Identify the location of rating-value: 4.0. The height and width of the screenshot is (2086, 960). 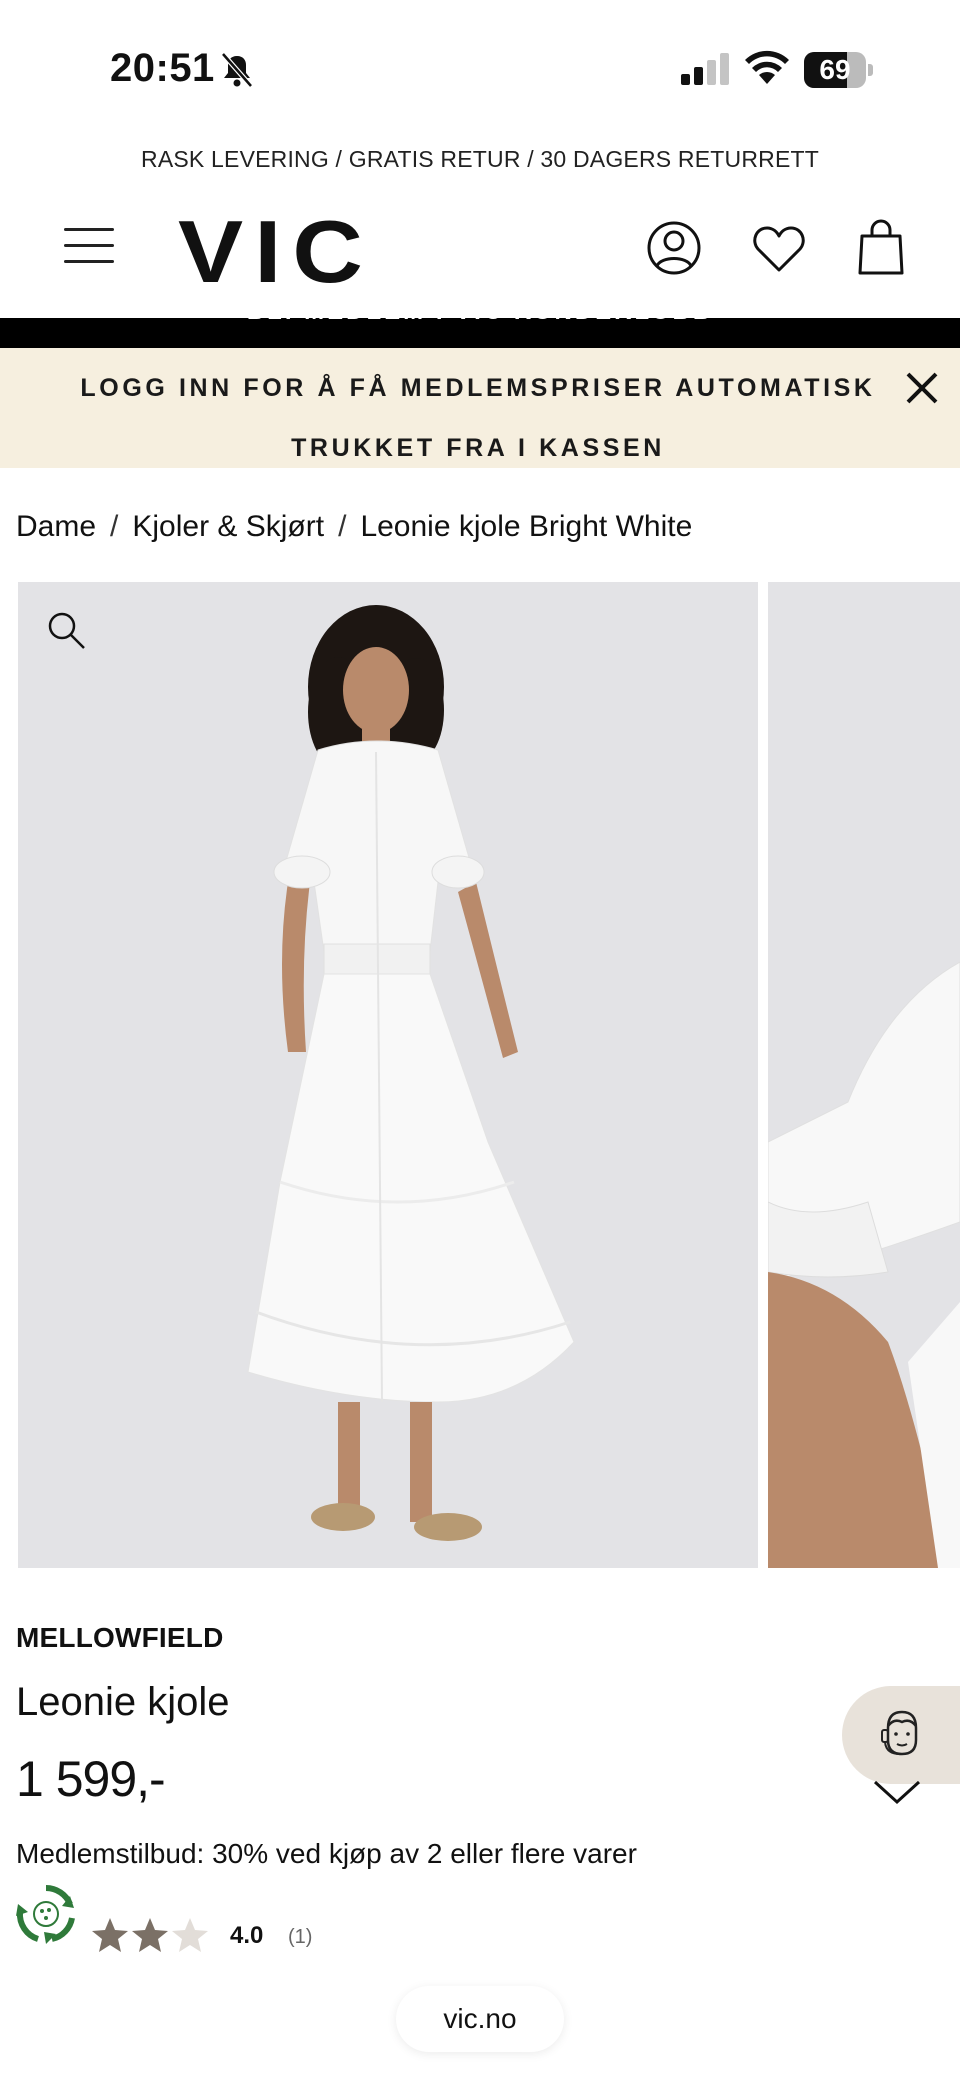
(247, 1935).